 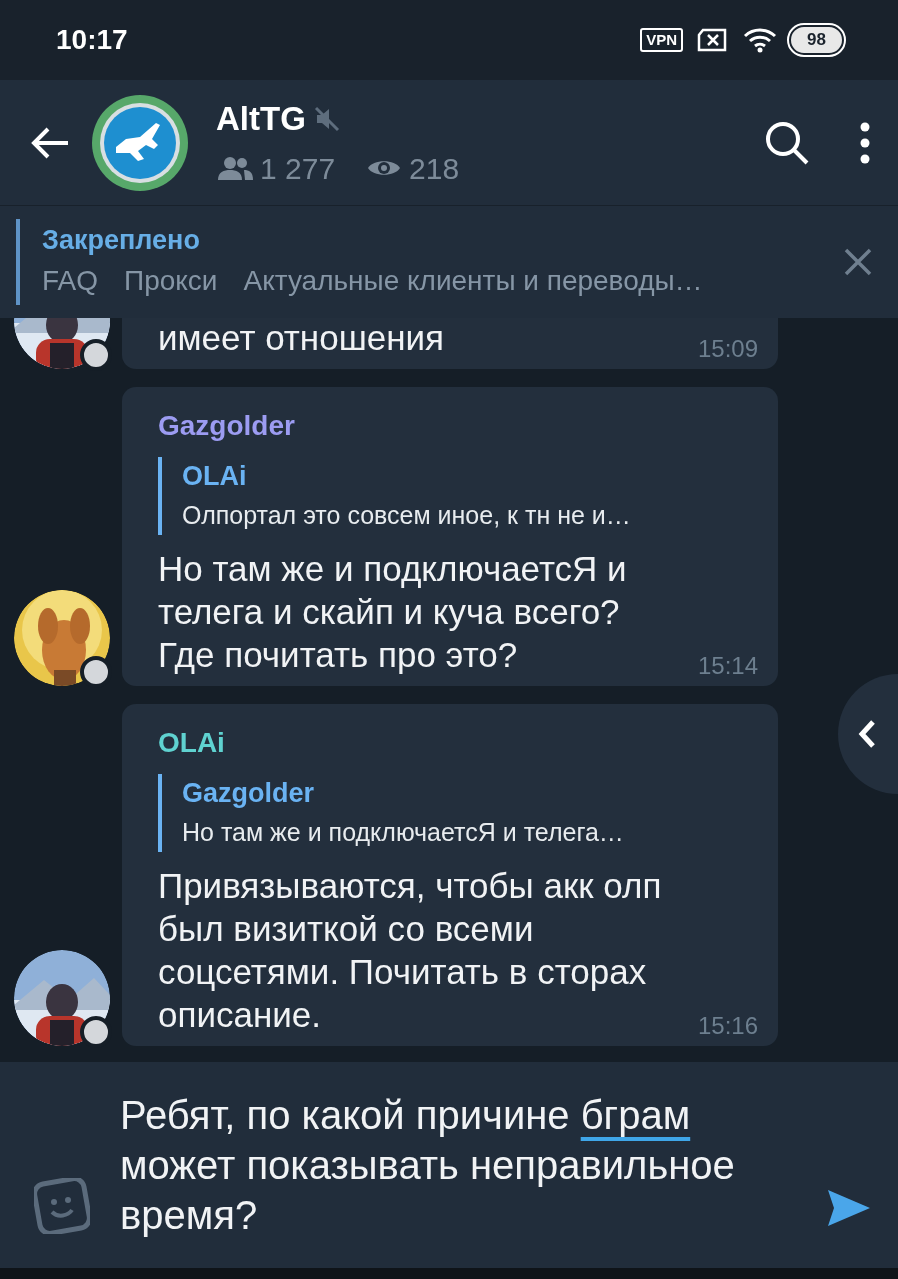 What do you see at coordinates (92, 40) in the screenshot?
I see `clock: 10:17` at bounding box center [92, 40].